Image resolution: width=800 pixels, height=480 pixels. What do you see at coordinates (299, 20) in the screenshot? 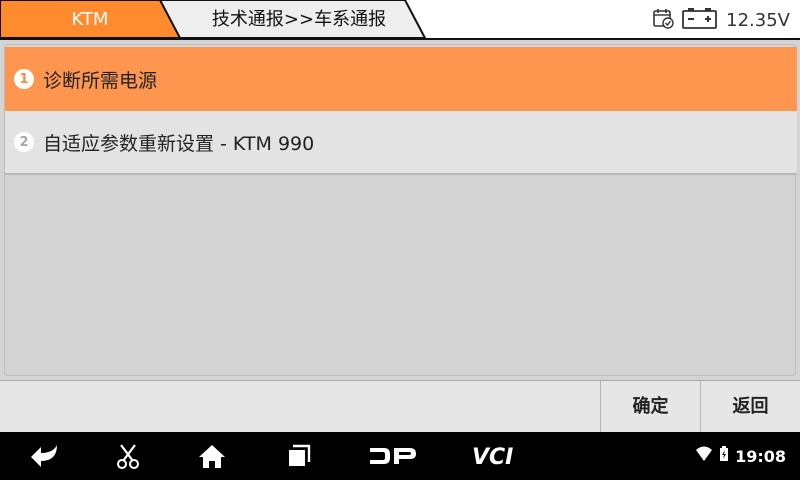
I see `tab-path: 技术通报>>车系通报` at bounding box center [299, 20].